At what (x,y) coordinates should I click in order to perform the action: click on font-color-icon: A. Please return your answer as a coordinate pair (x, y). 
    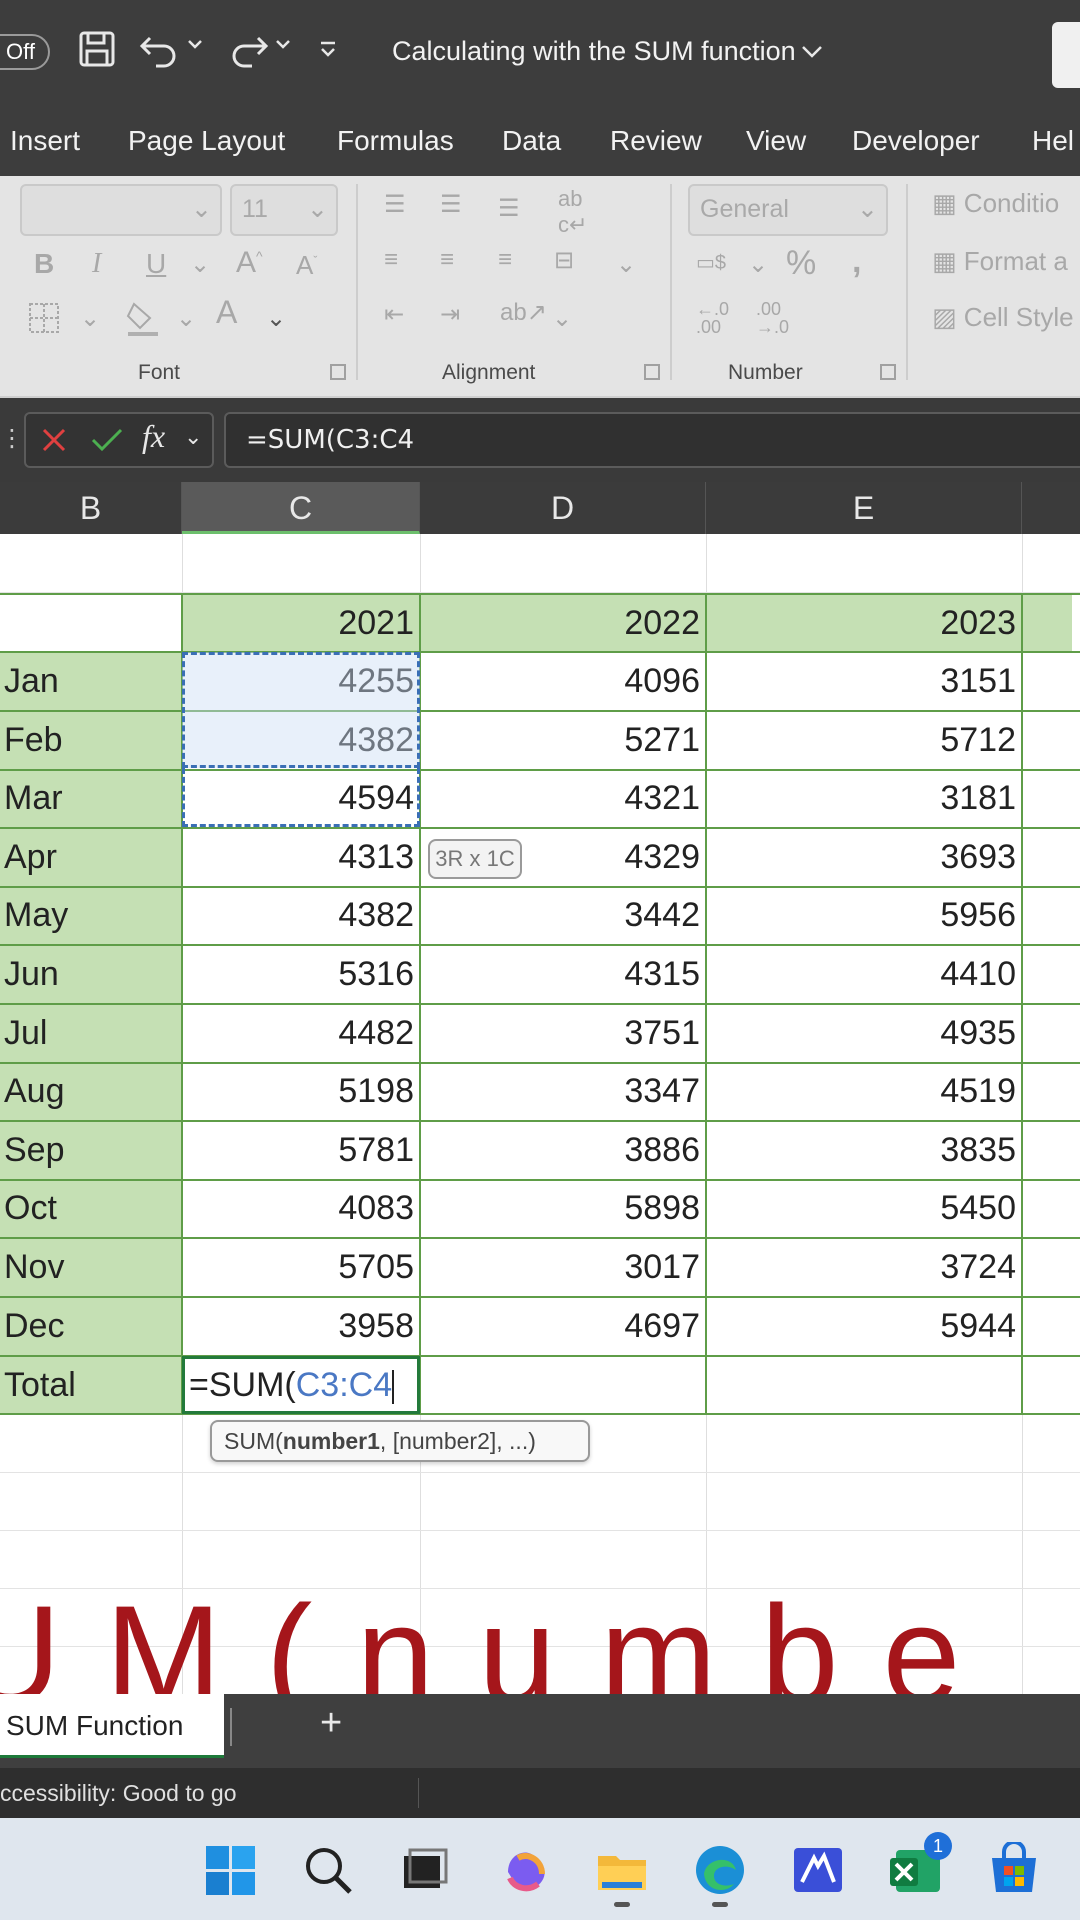
    Looking at the image, I should click on (226, 312).